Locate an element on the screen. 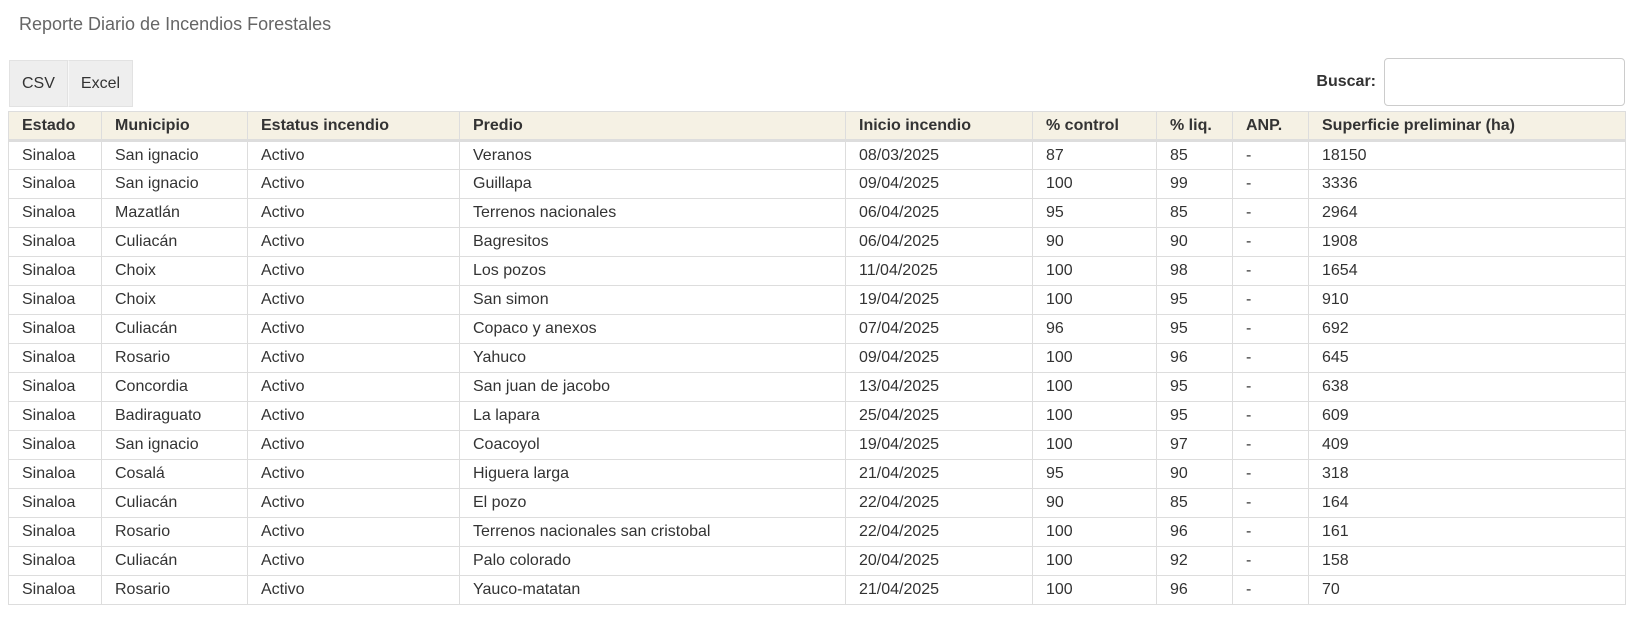 This screenshot has width=1630, height=618. column-header-estatus-incendio: Estatus incendio is located at coordinates (353, 126).